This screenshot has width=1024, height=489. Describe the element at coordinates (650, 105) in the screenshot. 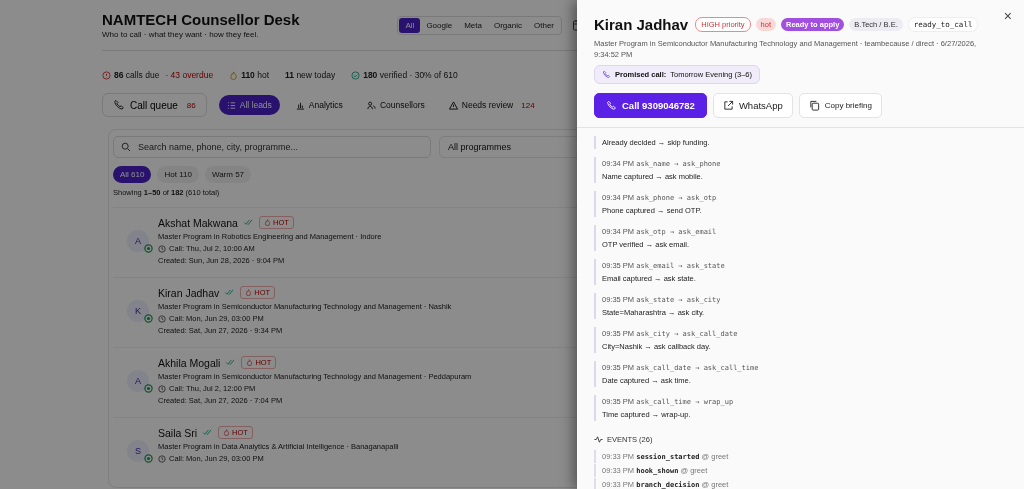

I see `call-button: Call 9309046782` at that location.